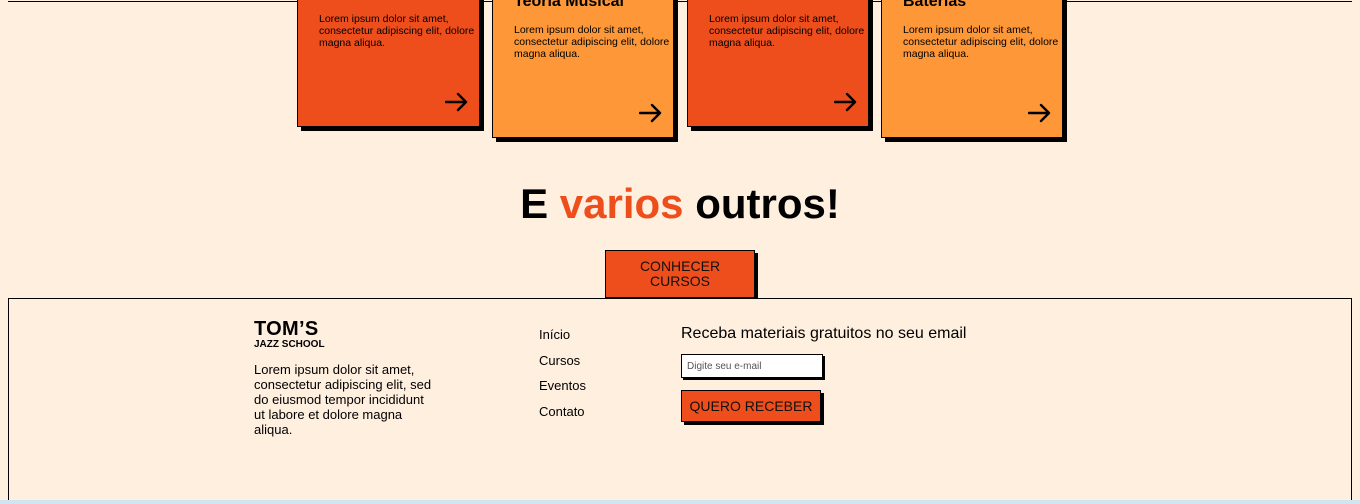 Image resolution: width=1360 pixels, height=504 pixels. What do you see at coordinates (824, 333) in the screenshot?
I see `newsletter-title: Receba materiais gratuitos no seu email` at bounding box center [824, 333].